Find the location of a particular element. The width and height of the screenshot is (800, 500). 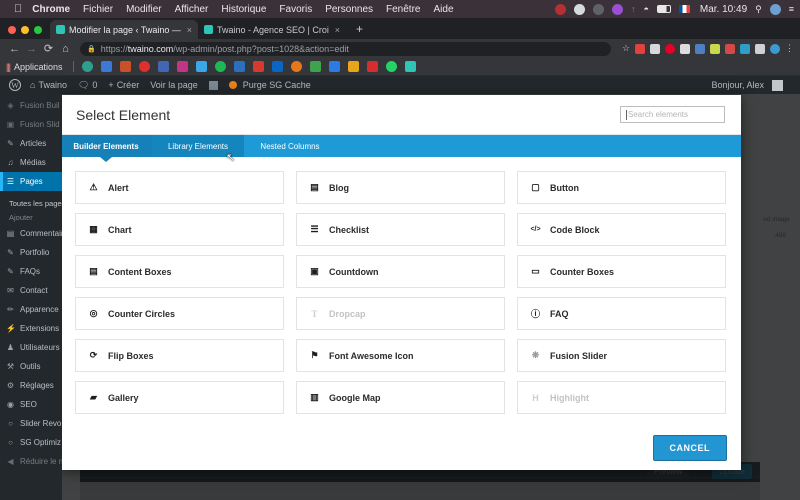

bookmark-linkedin is located at coordinates (277, 66).